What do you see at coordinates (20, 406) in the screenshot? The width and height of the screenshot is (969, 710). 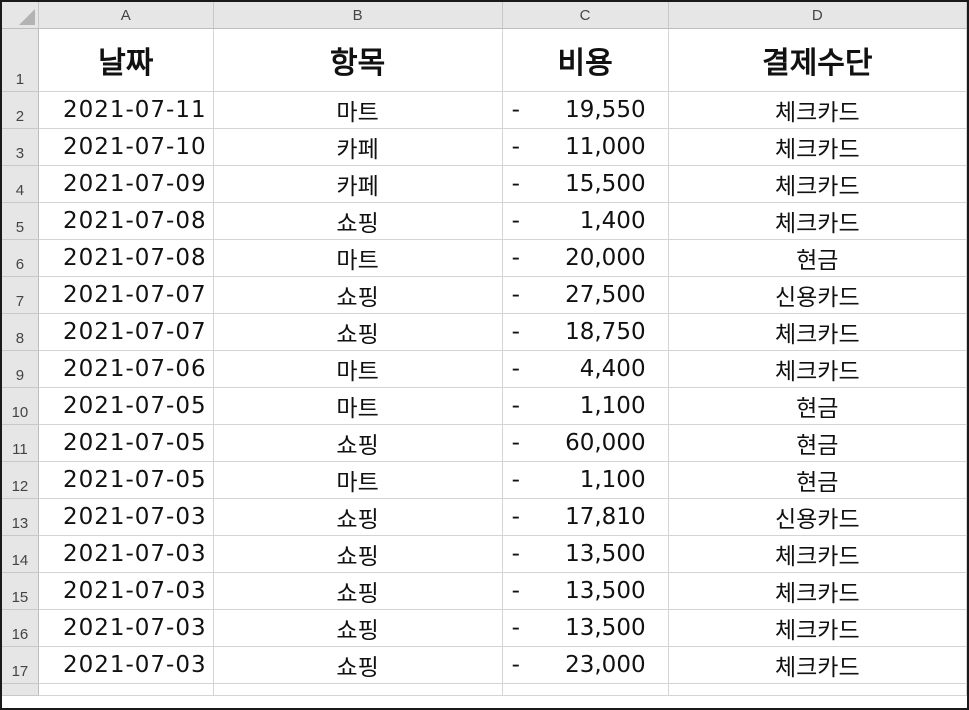 I see `row-header: 10` at bounding box center [20, 406].